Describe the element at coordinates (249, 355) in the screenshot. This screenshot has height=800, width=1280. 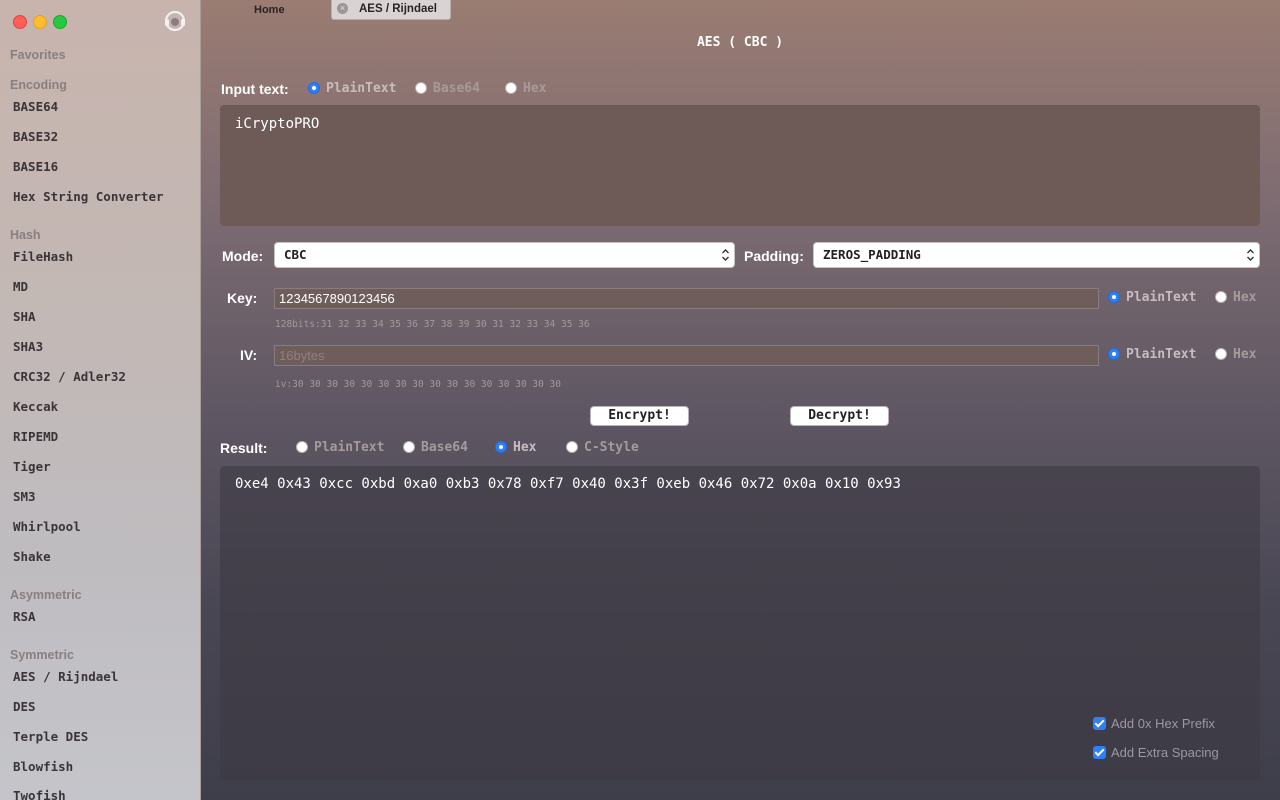
I see `iv-label: IV:` at that location.